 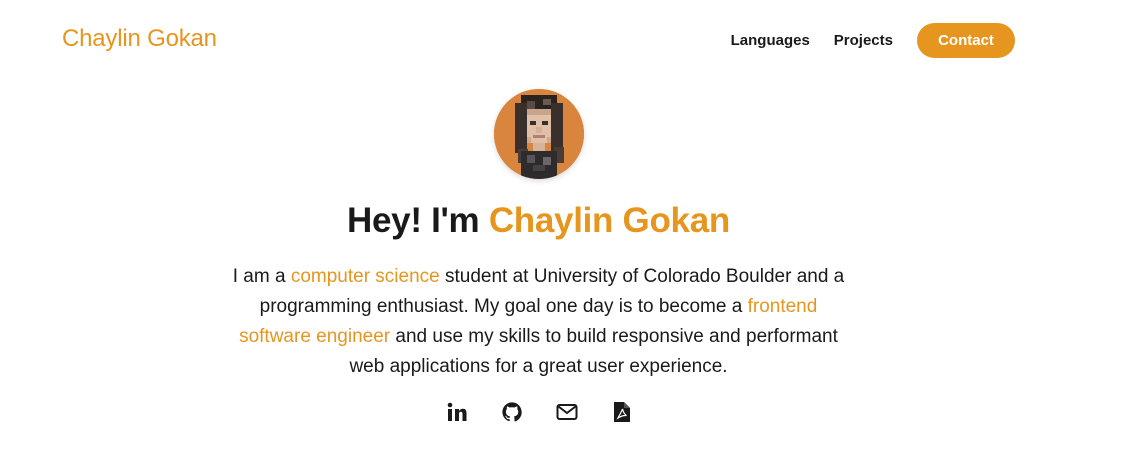 I want to click on email-link, so click(x=567, y=412).